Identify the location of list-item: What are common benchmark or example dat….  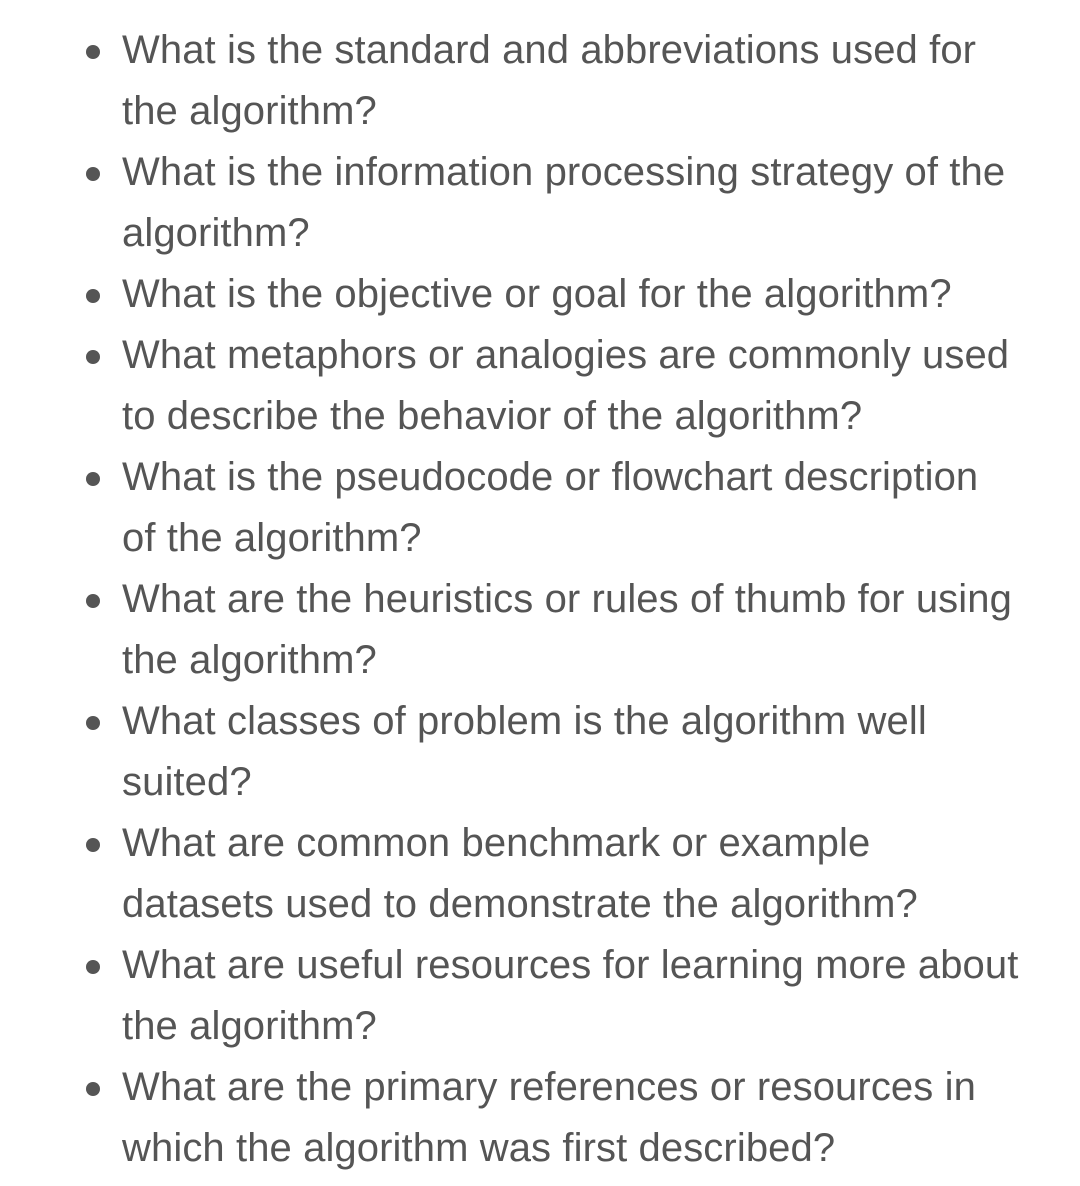
(540, 874).